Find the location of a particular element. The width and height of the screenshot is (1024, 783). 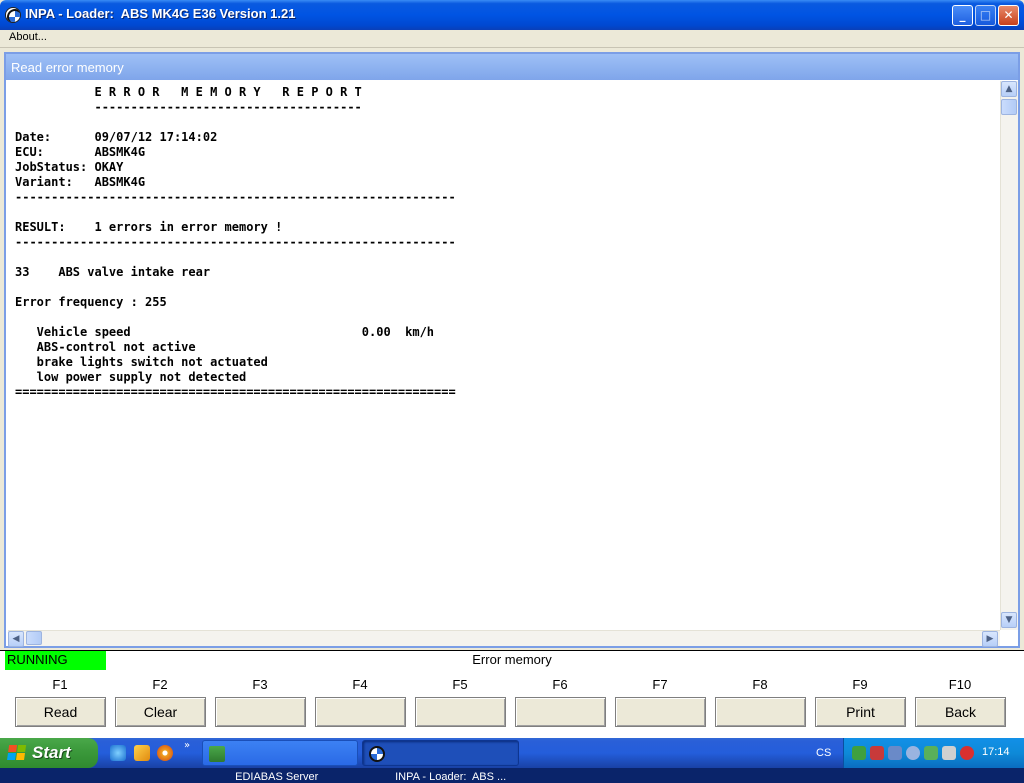

report-line: Variant: ABSMK4G is located at coordinates (80, 182).